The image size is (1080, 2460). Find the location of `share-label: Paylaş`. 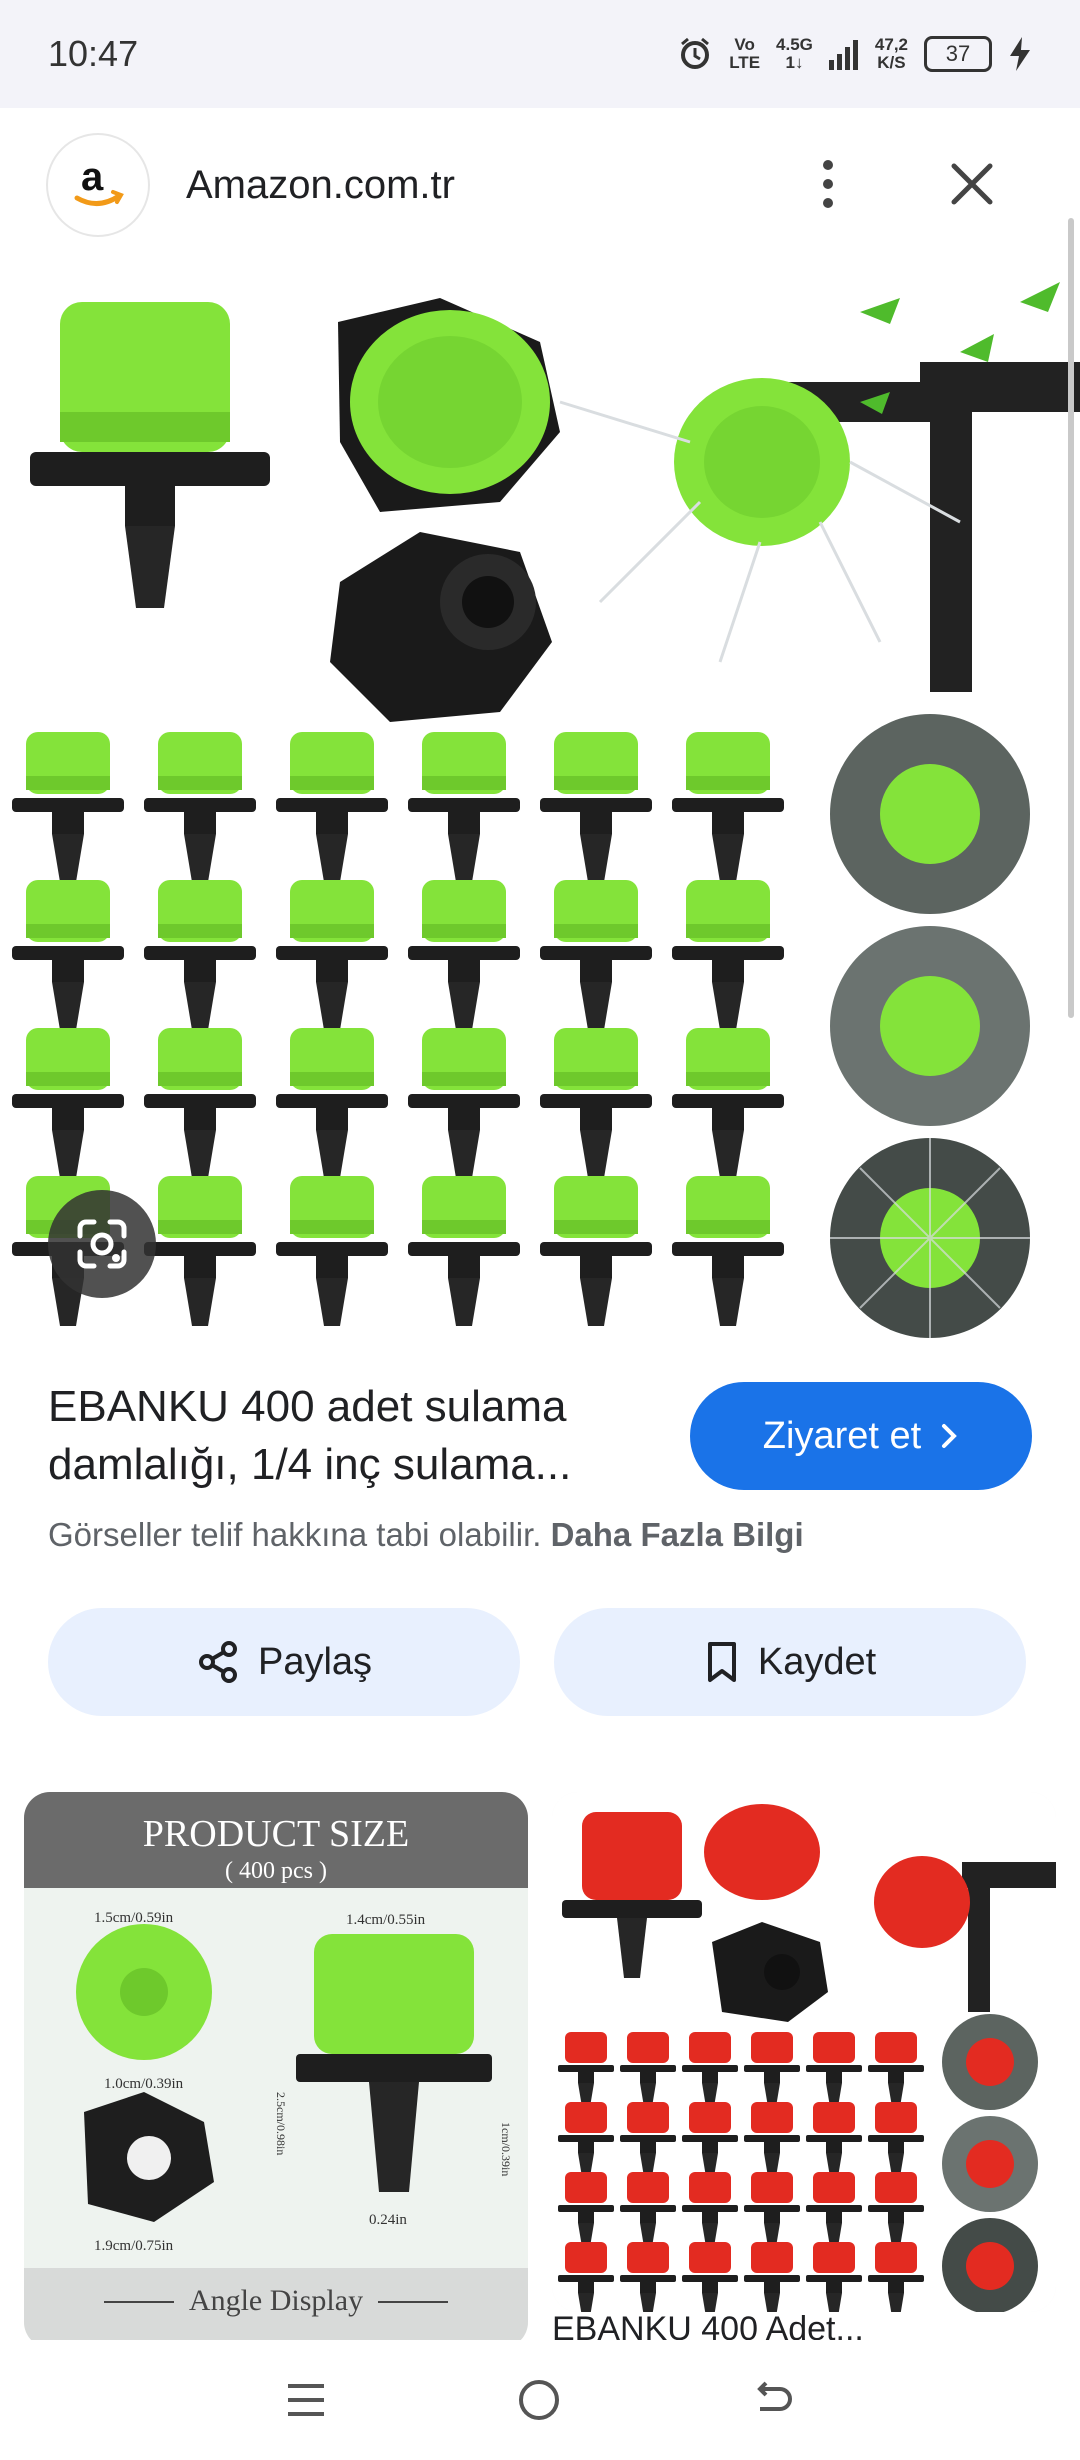

share-label: Paylaş is located at coordinates (315, 1661).